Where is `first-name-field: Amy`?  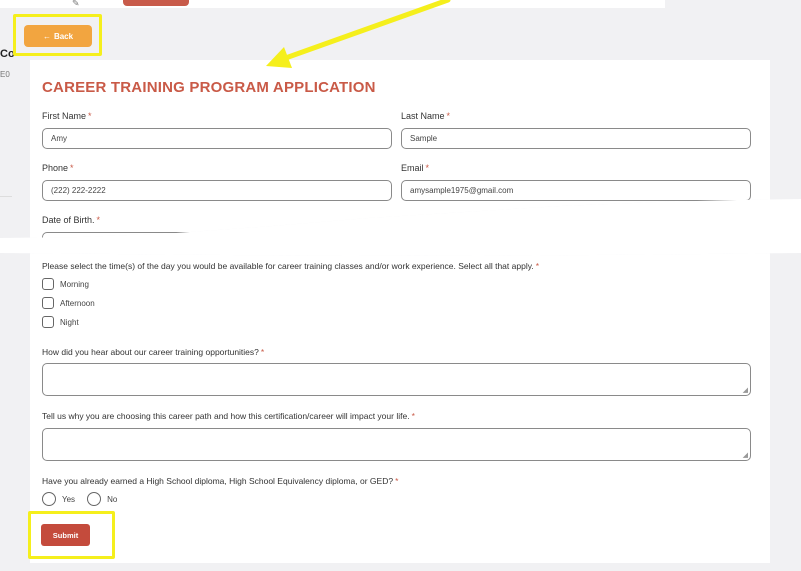
first-name-field: Amy is located at coordinates (217, 138).